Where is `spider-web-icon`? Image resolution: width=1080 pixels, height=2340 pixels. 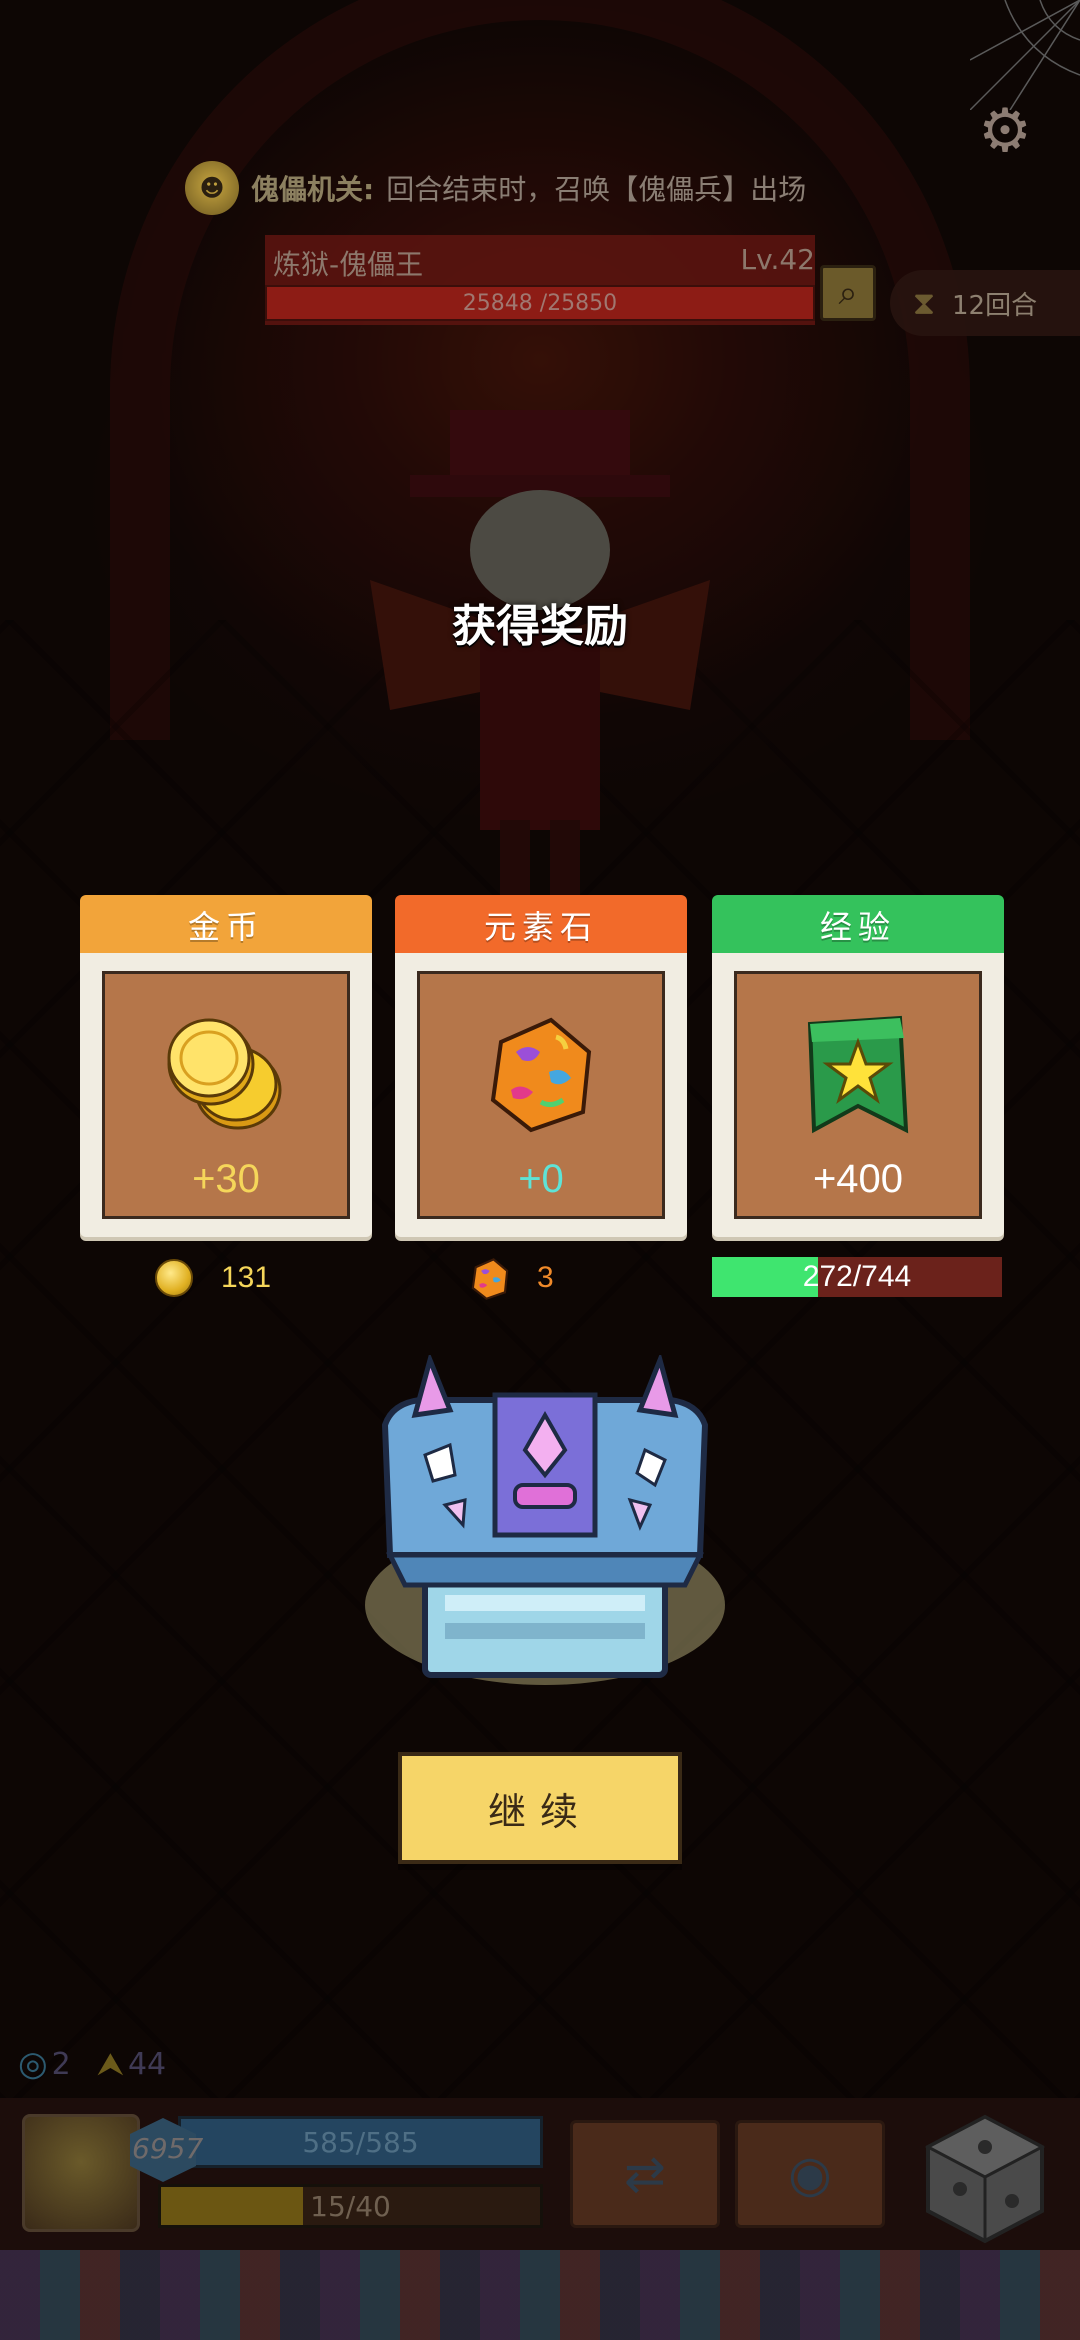
spider-web-icon is located at coordinates (1025, 55).